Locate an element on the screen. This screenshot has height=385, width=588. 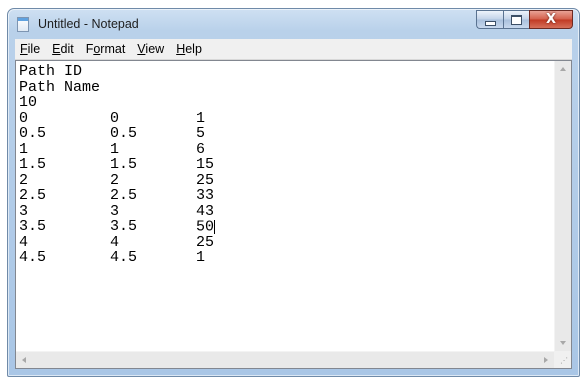
close-button: X is located at coordinates (551, 19).